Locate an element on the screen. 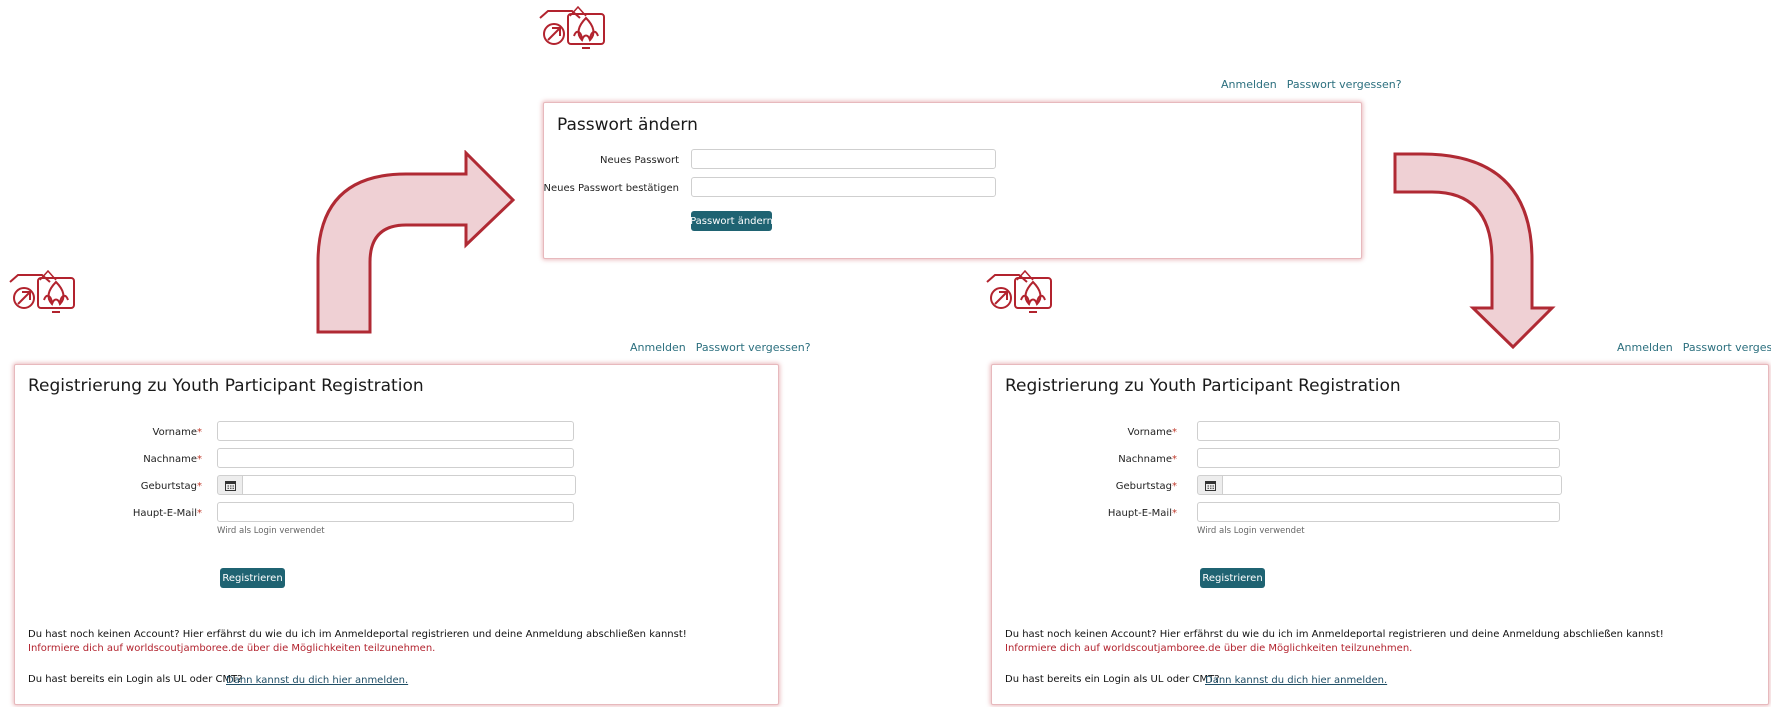 The width and height of the screenshot is (1771, 707). new-password-input is located at coordinates (843, 159).